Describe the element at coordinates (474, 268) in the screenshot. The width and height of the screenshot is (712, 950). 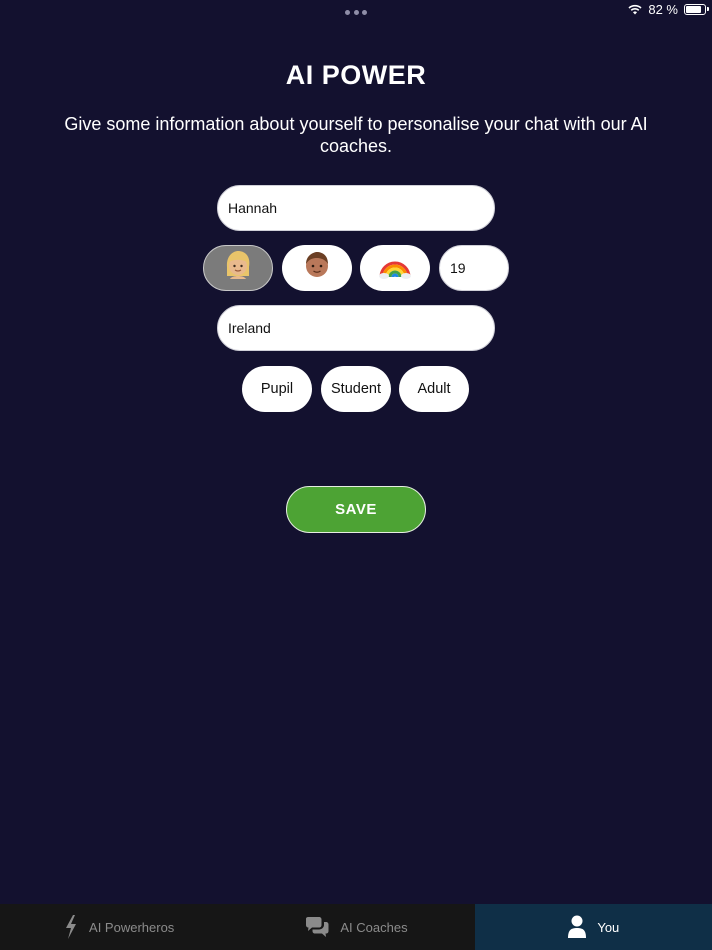
I see `age-input: 19` at that location.